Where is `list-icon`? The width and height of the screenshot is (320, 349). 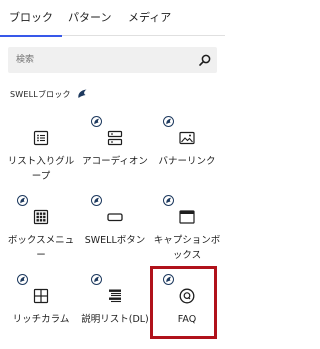
list-icon is located at coordinates (41, 138).